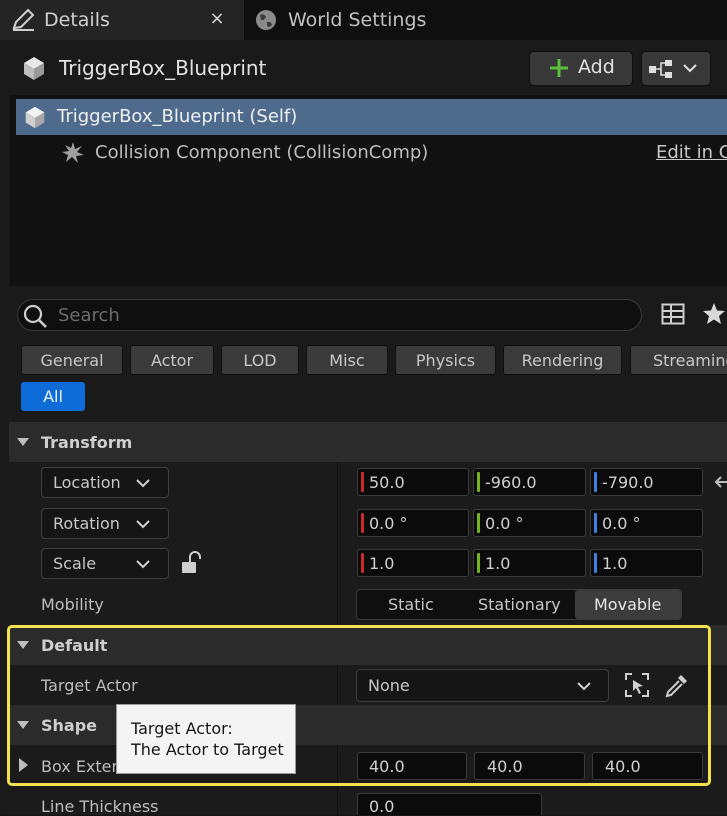  I want to click on filter-rendering: Rendering, so click(562, 360).